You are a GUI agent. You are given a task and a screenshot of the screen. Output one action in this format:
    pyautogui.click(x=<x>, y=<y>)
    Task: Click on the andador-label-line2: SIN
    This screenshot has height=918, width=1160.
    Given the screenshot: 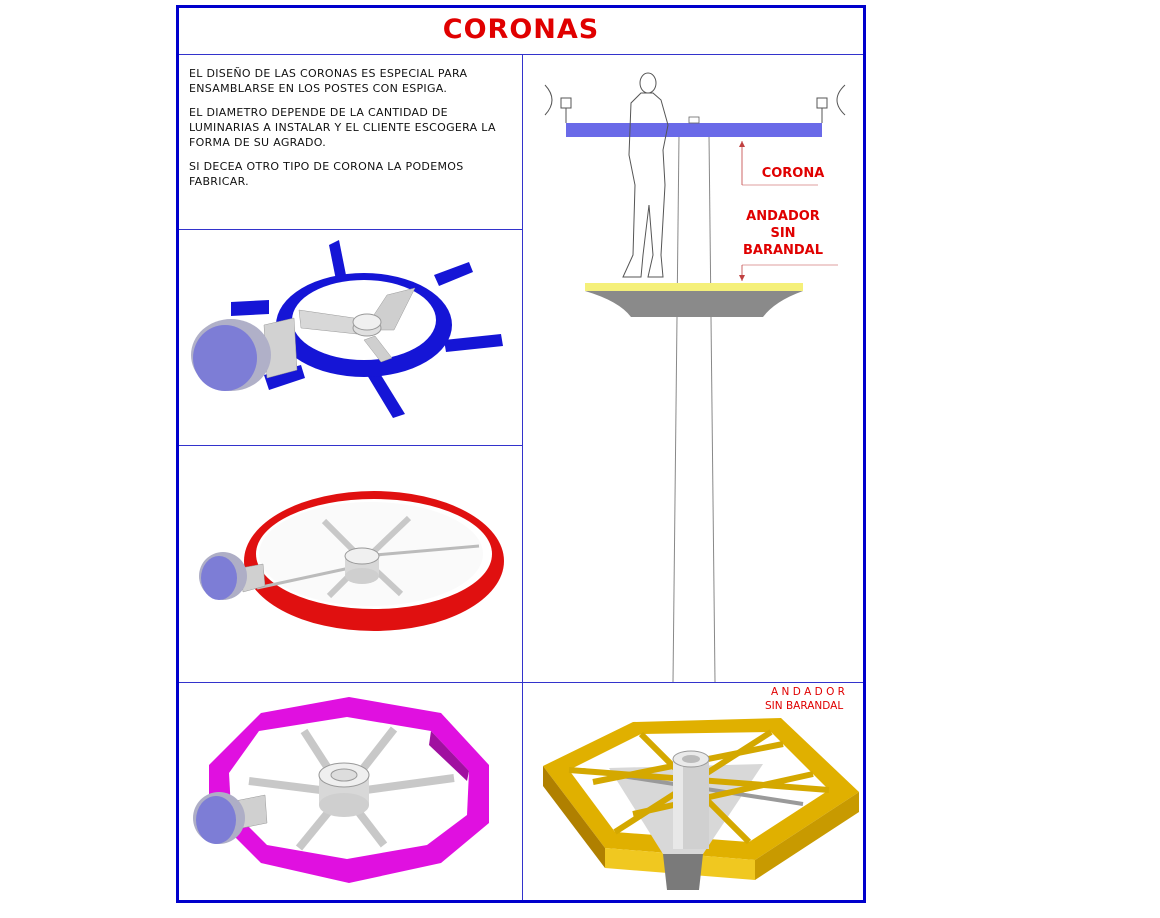 What is the action you would take?
    pyautogui.click(x=783, y=233)
    